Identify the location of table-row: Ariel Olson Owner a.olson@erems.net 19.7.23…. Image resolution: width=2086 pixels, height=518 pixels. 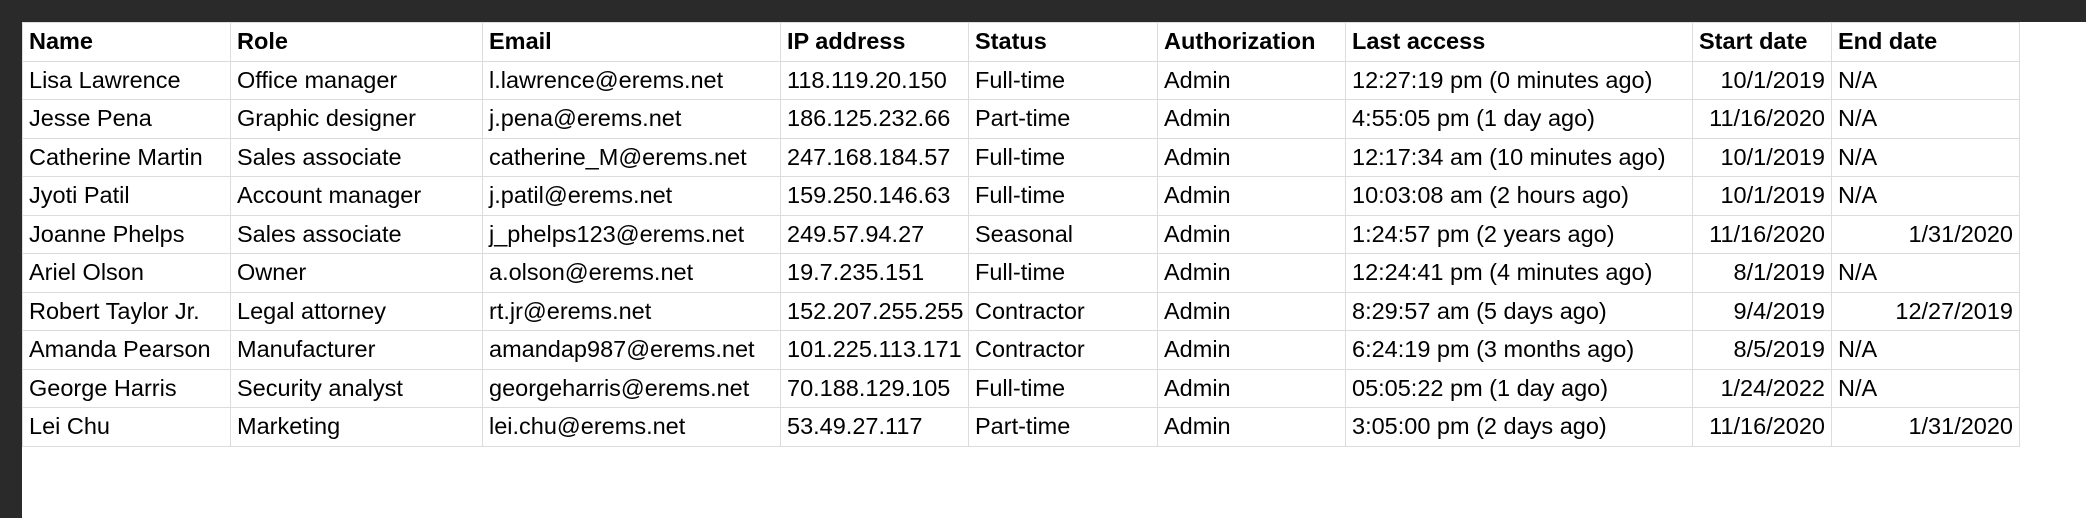
(1021, 273).